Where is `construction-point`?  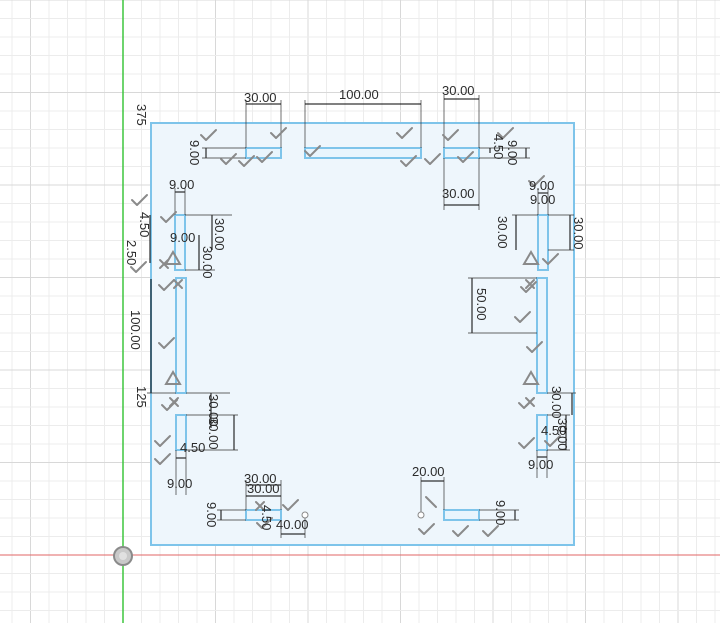
construction-point is located at coordinates (421, 515).